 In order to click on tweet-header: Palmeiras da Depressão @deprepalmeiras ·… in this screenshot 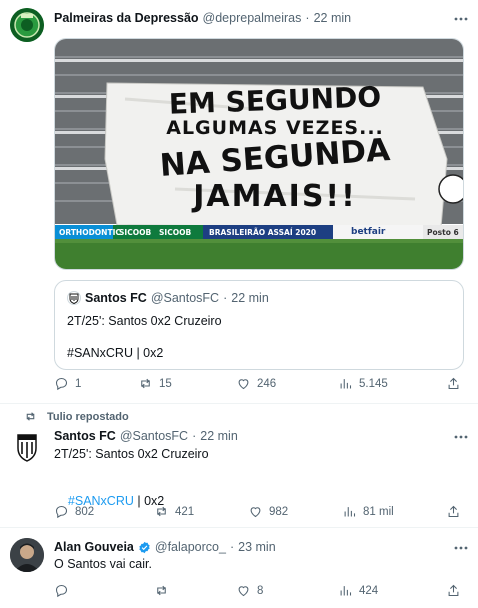, I will do `click(202, 18)`.